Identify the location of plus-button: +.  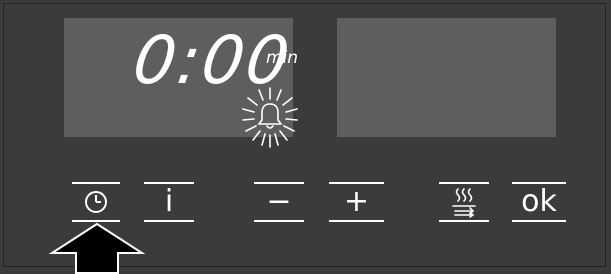
(356, 202).